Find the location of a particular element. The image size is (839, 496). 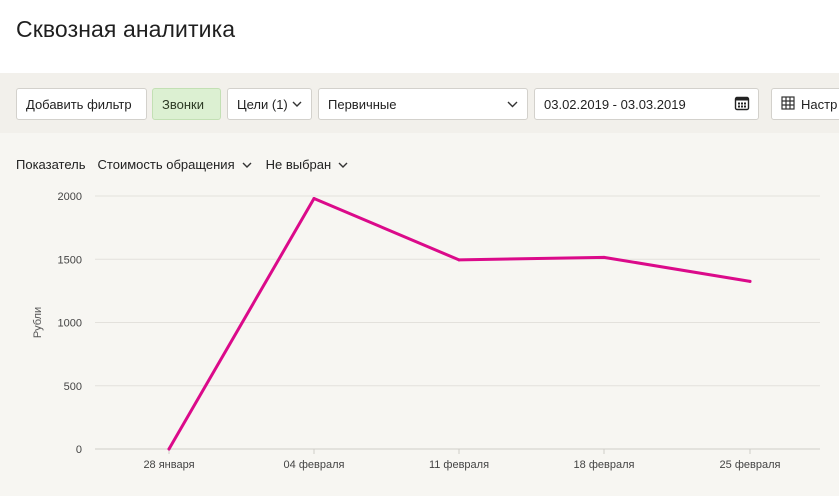

y-tick-label: 0 is located at coordinates (79, 450).